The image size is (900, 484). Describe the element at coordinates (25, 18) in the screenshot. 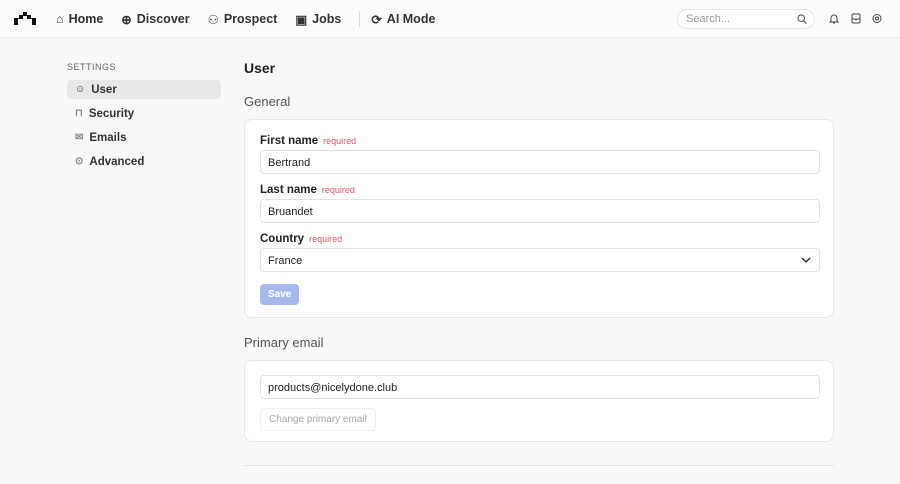

I see `logo-icon` at that location.